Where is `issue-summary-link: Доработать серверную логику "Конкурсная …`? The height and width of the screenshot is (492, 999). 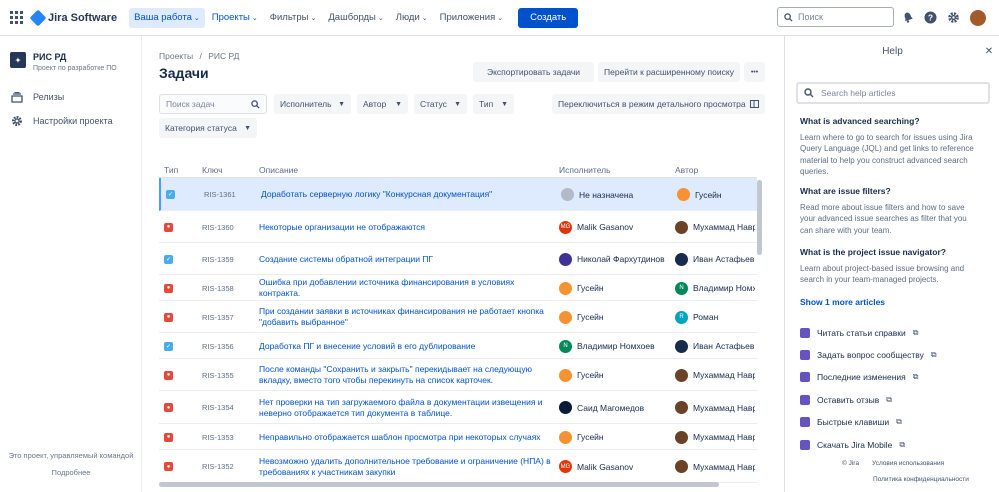 issue-summary-link: Доработать серверную логику "Конкурсная … is located at coordinates (376, 194).